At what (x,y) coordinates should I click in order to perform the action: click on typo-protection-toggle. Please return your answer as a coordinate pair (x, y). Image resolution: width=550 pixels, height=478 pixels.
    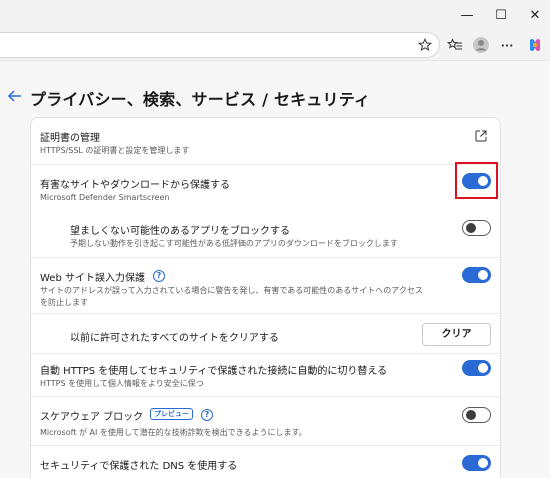
    Looking at the image, I should click on (476, 275).